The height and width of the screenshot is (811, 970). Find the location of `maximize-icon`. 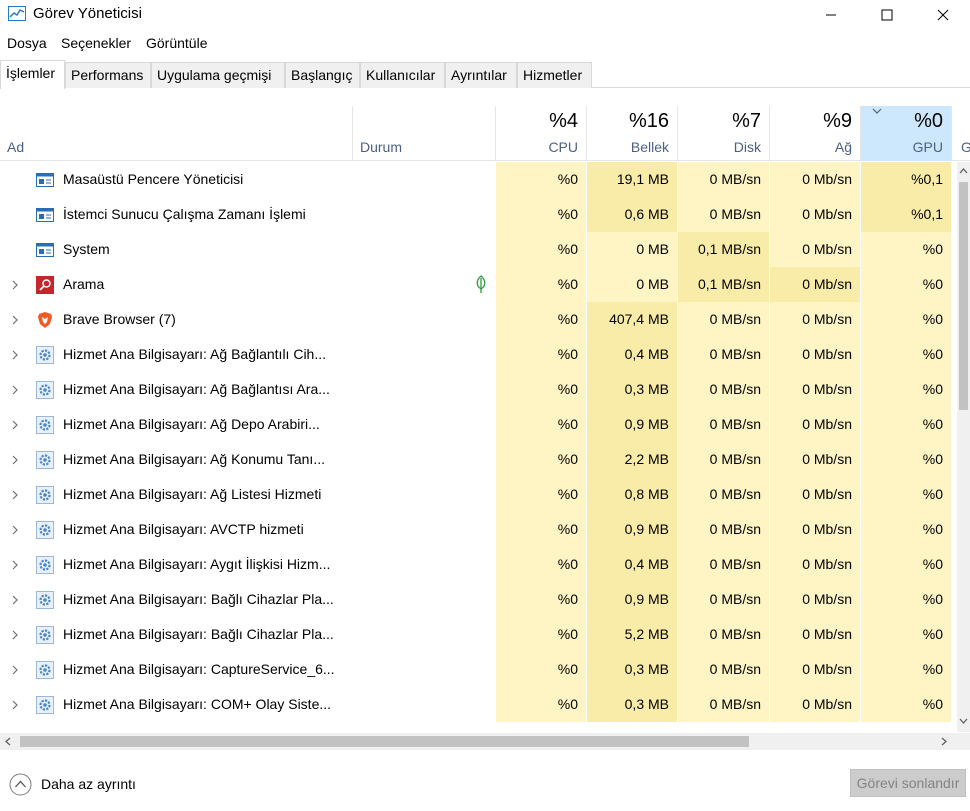

maximize-icon is located at coordinates (887, 15).